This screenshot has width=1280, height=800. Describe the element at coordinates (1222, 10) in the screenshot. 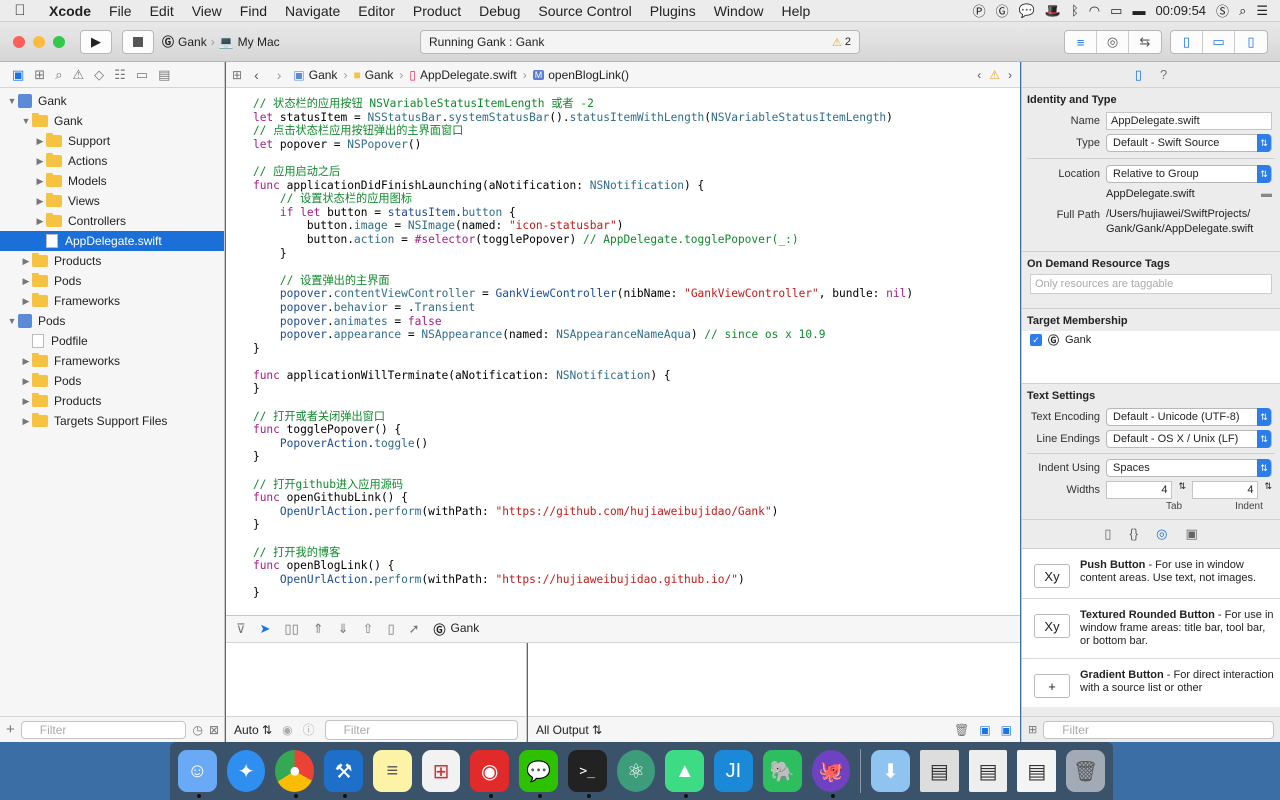

I see `s-status-icon: Ⓢ` at that location.